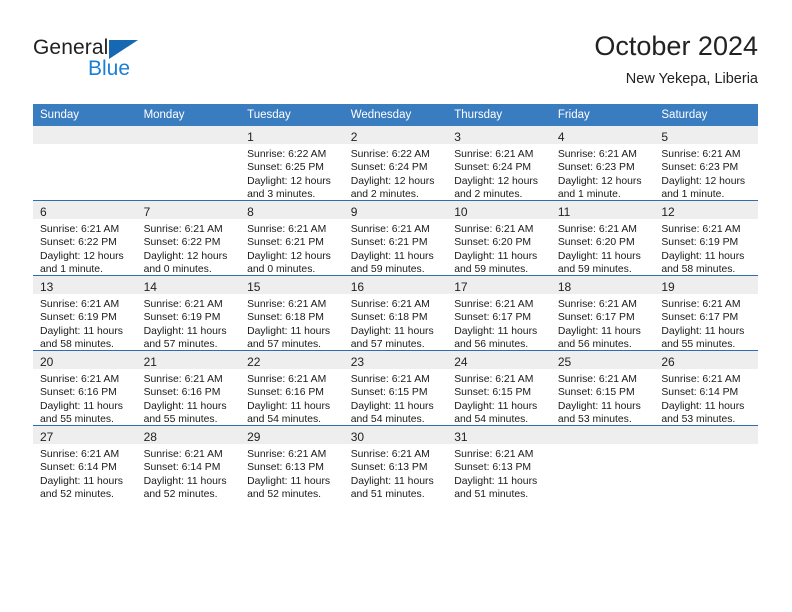 The width and height of the screenshot is (792, 612). I want to click on daylight-text-line2: and 58 minutes., so click(698, 270).